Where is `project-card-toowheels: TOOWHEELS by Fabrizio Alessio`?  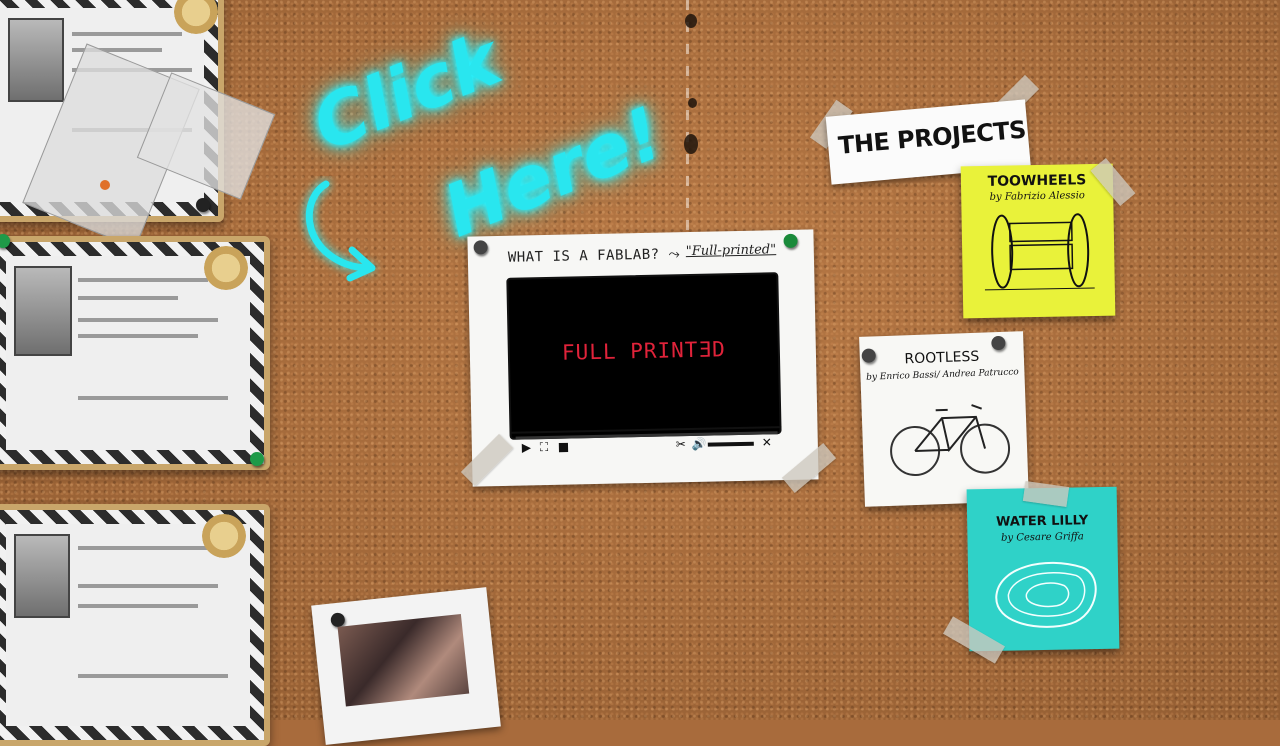
project-card-toowheels: TOOWHEELS by Fabrizio Alessio is located at coordinates (1038, 241).